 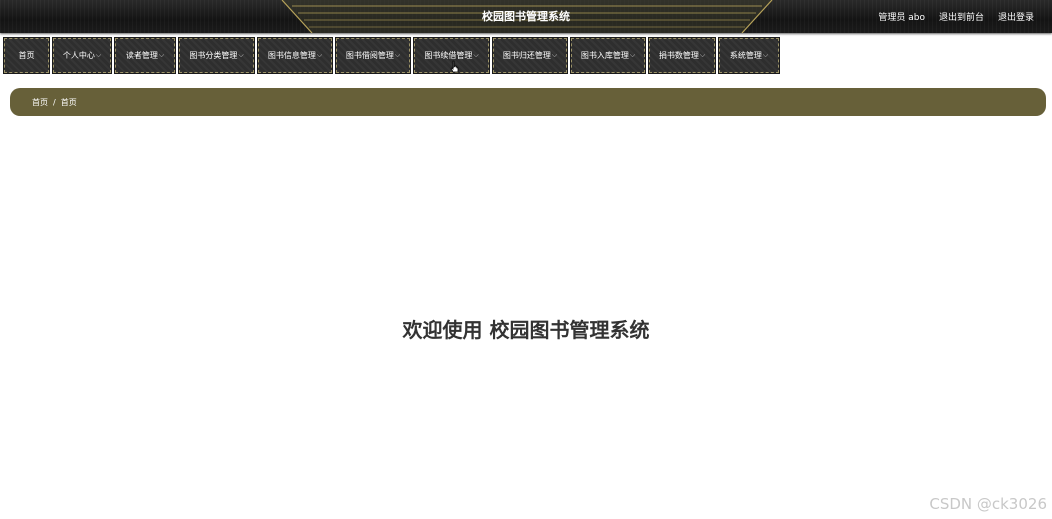 I want to click on hand-cursor-icon, so click(x=454, y=66).